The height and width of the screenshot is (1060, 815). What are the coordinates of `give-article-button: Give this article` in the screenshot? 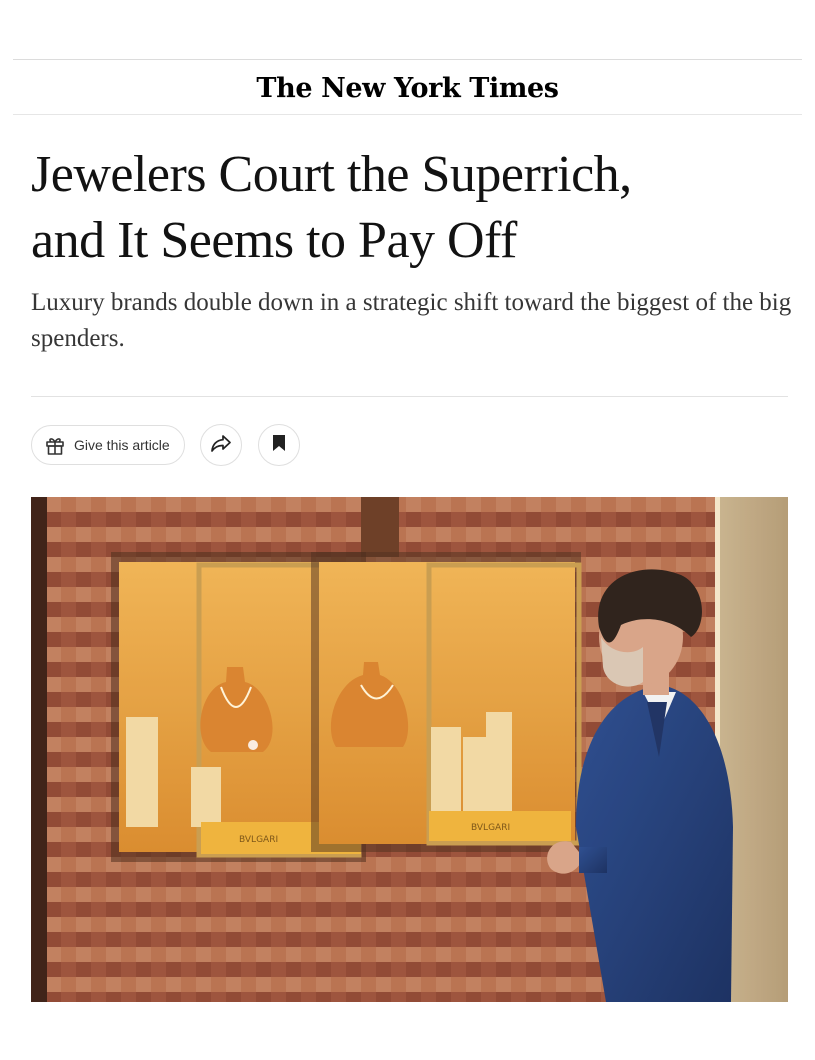 It's located at (108, 445).